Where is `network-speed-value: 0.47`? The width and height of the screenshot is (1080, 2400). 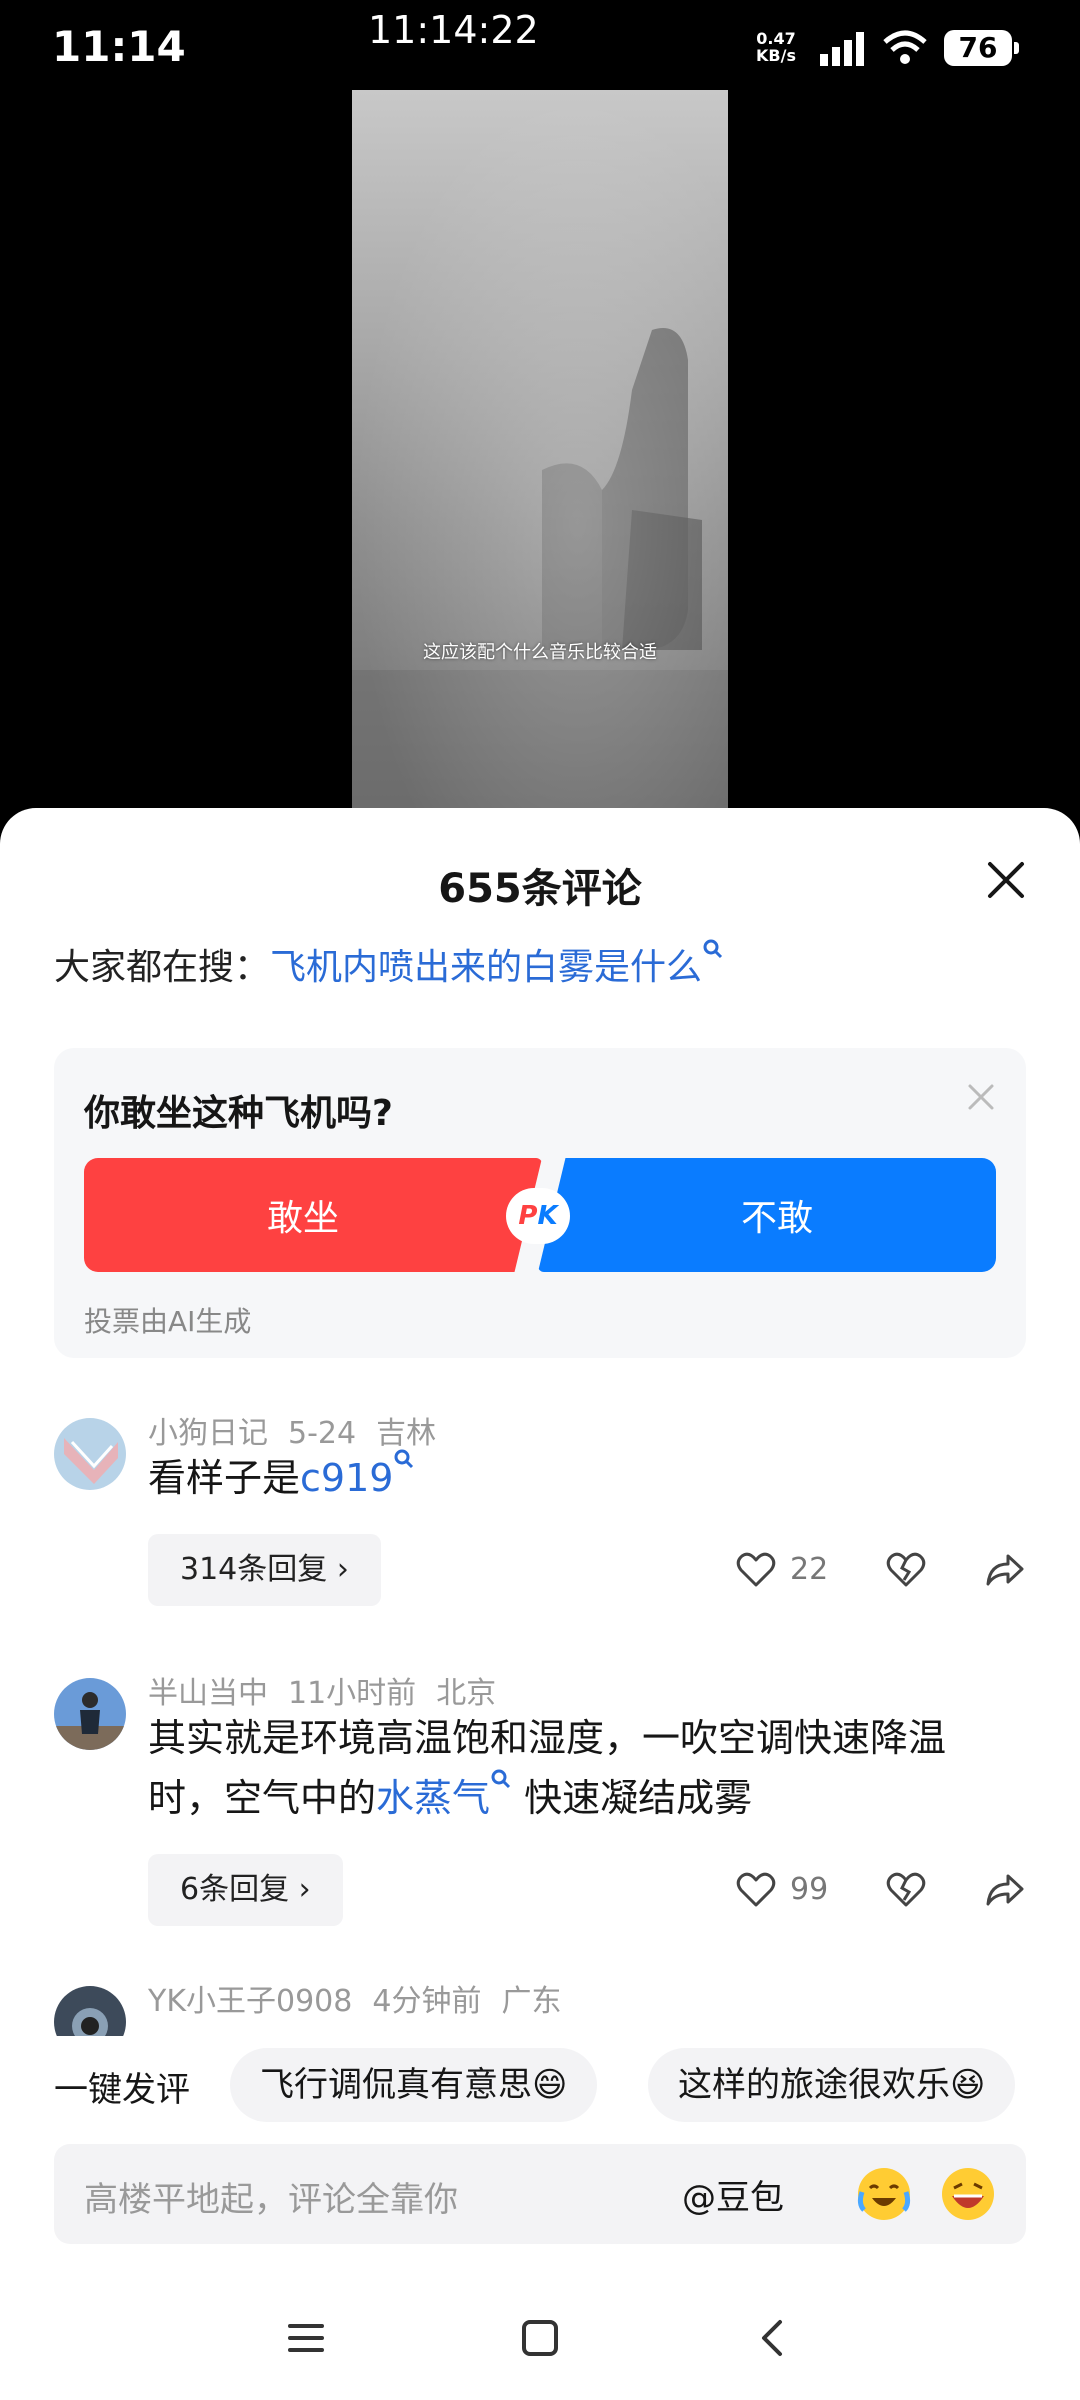 network-speed-value: 0.47 is located at coordinates (776, 38).